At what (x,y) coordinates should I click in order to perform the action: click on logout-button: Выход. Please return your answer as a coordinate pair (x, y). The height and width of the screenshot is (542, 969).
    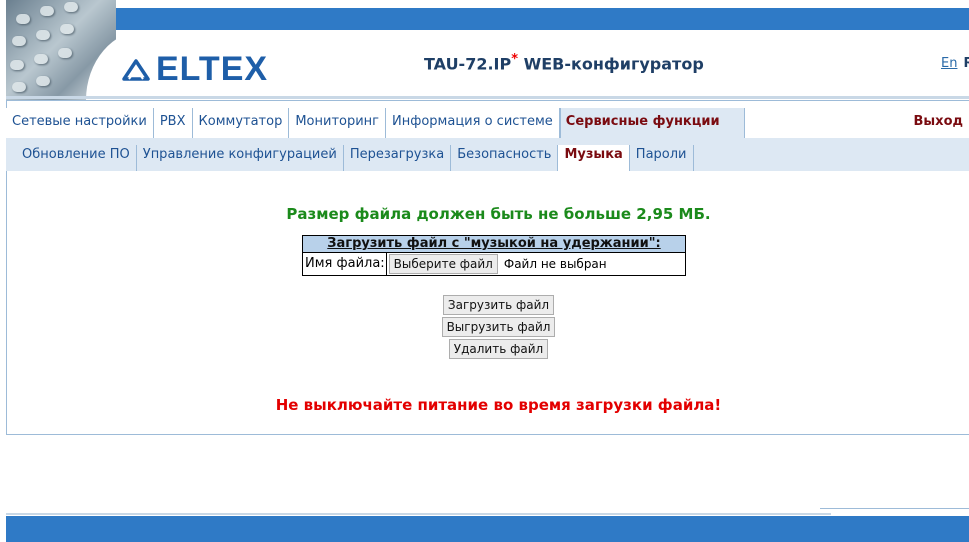
    Looking at the image, I should click on (941, 123).